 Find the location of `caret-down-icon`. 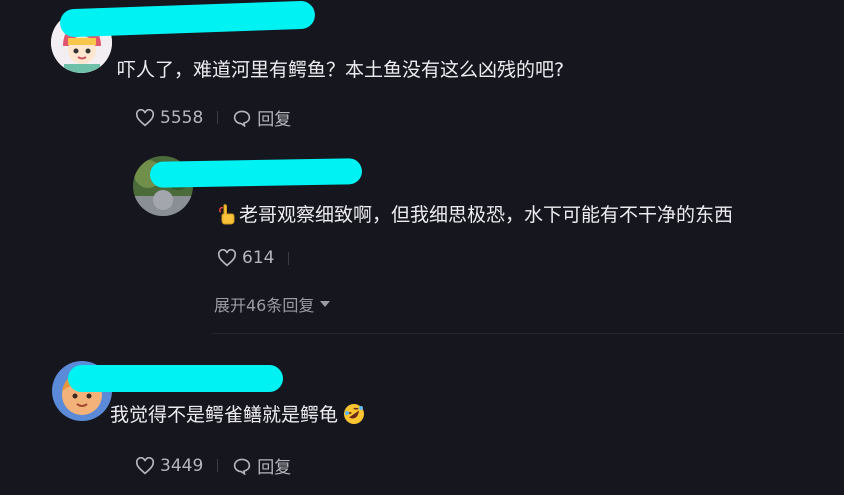

caret-down-icon is located at coordinates (325, 303).